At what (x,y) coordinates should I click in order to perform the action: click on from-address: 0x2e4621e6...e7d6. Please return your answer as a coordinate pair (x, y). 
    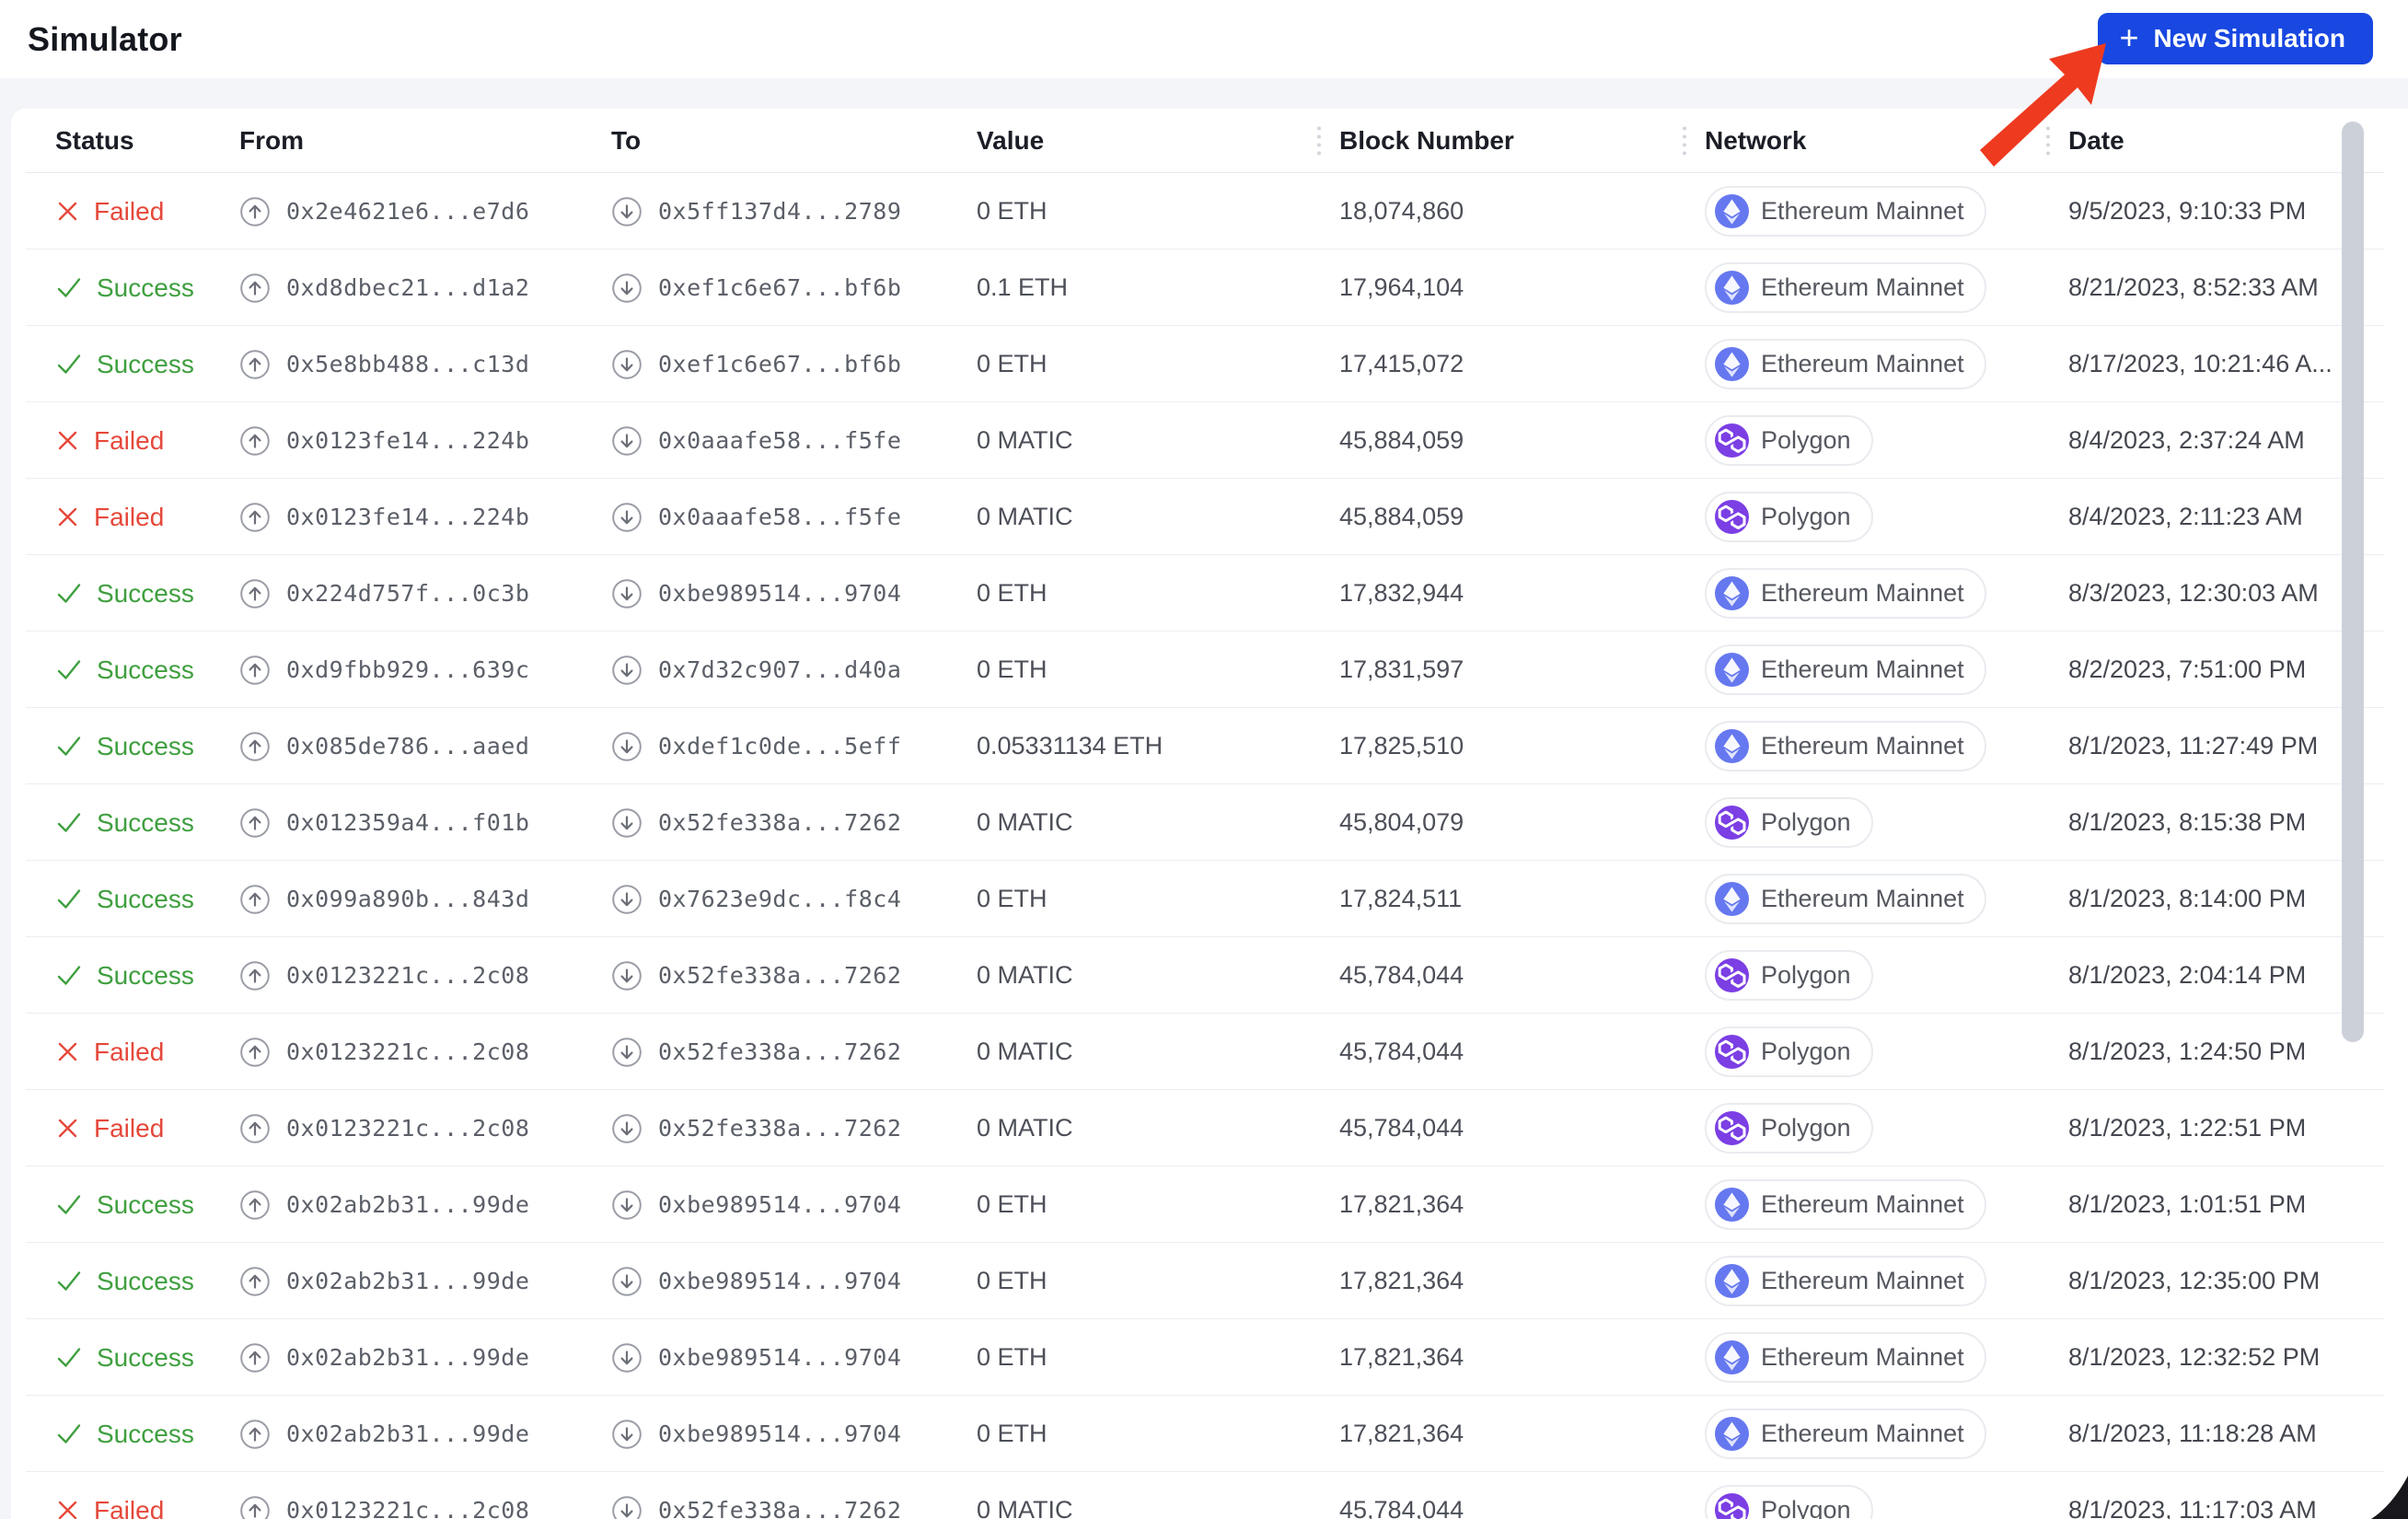
    Looking at the image, I should click on (407, 211).